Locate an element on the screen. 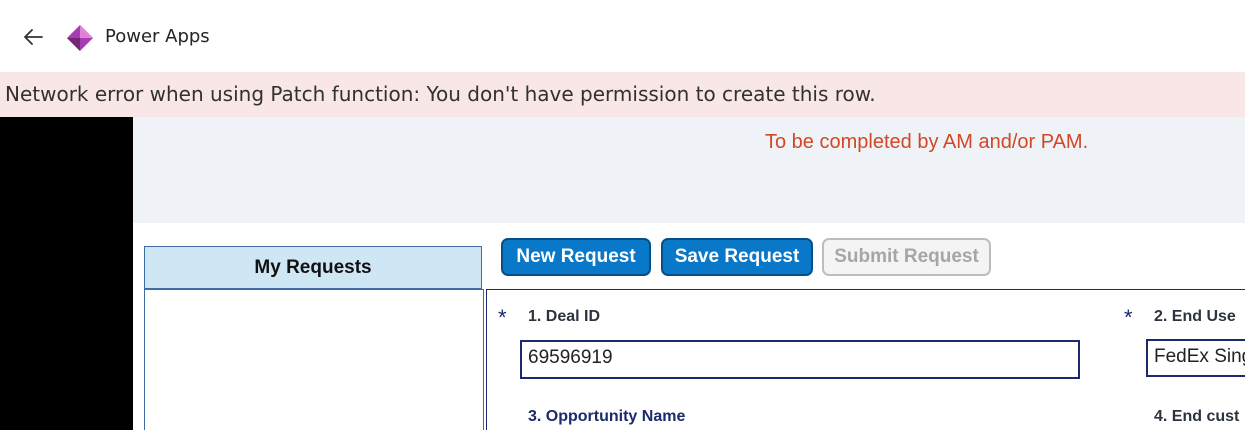  submit-request-button: Submit Request is located at coordinates (906, 257).